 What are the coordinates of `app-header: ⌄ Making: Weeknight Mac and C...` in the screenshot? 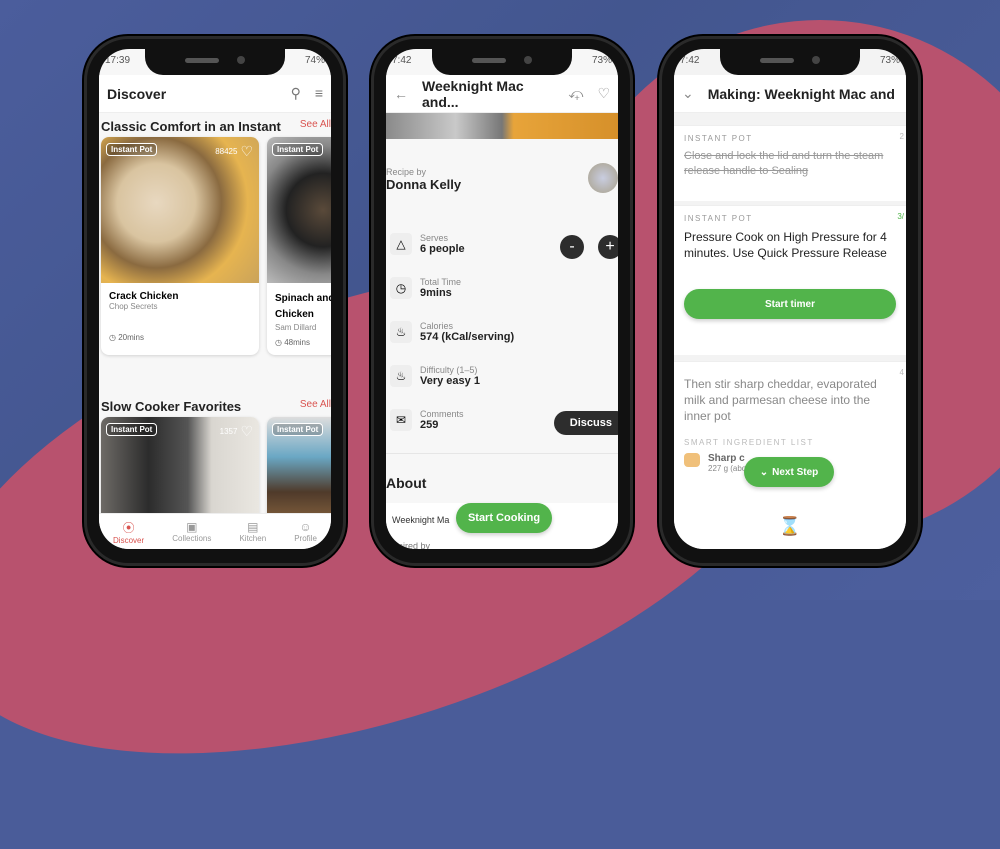 It's located at (790, 94).